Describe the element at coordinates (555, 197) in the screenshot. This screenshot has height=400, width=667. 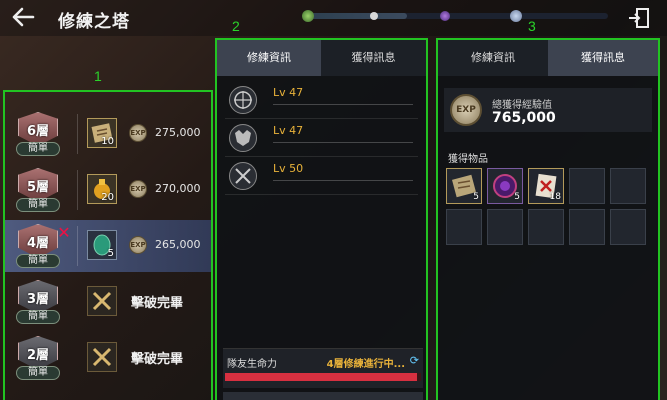
I see `item-count: 18` at that location.